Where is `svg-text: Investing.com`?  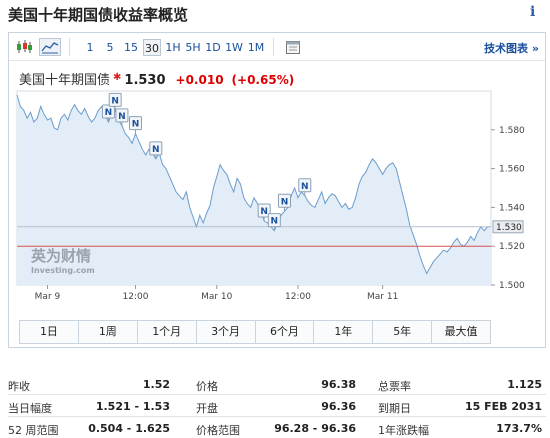
svg-text: Investing.com is located at coordinates (63, 270).